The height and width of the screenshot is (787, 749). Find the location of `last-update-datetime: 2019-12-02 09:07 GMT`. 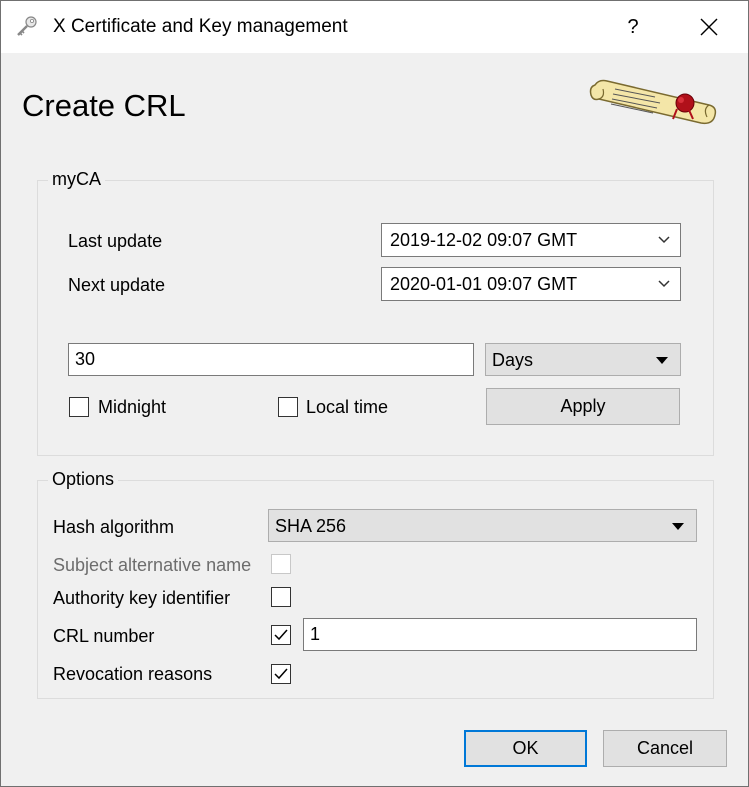

last-update-datetime: 2019-12-02 09:07 GMT is located at coordinates (531, 240).